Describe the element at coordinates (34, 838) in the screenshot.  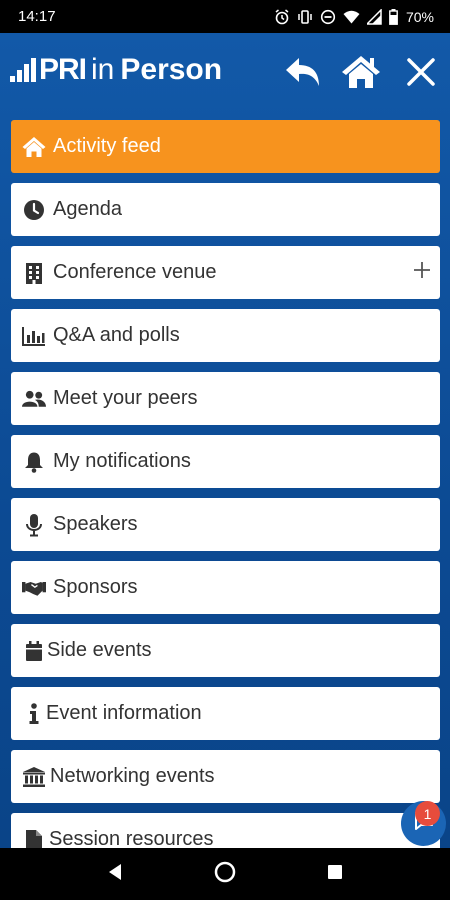
I see `file-icon` at that location.